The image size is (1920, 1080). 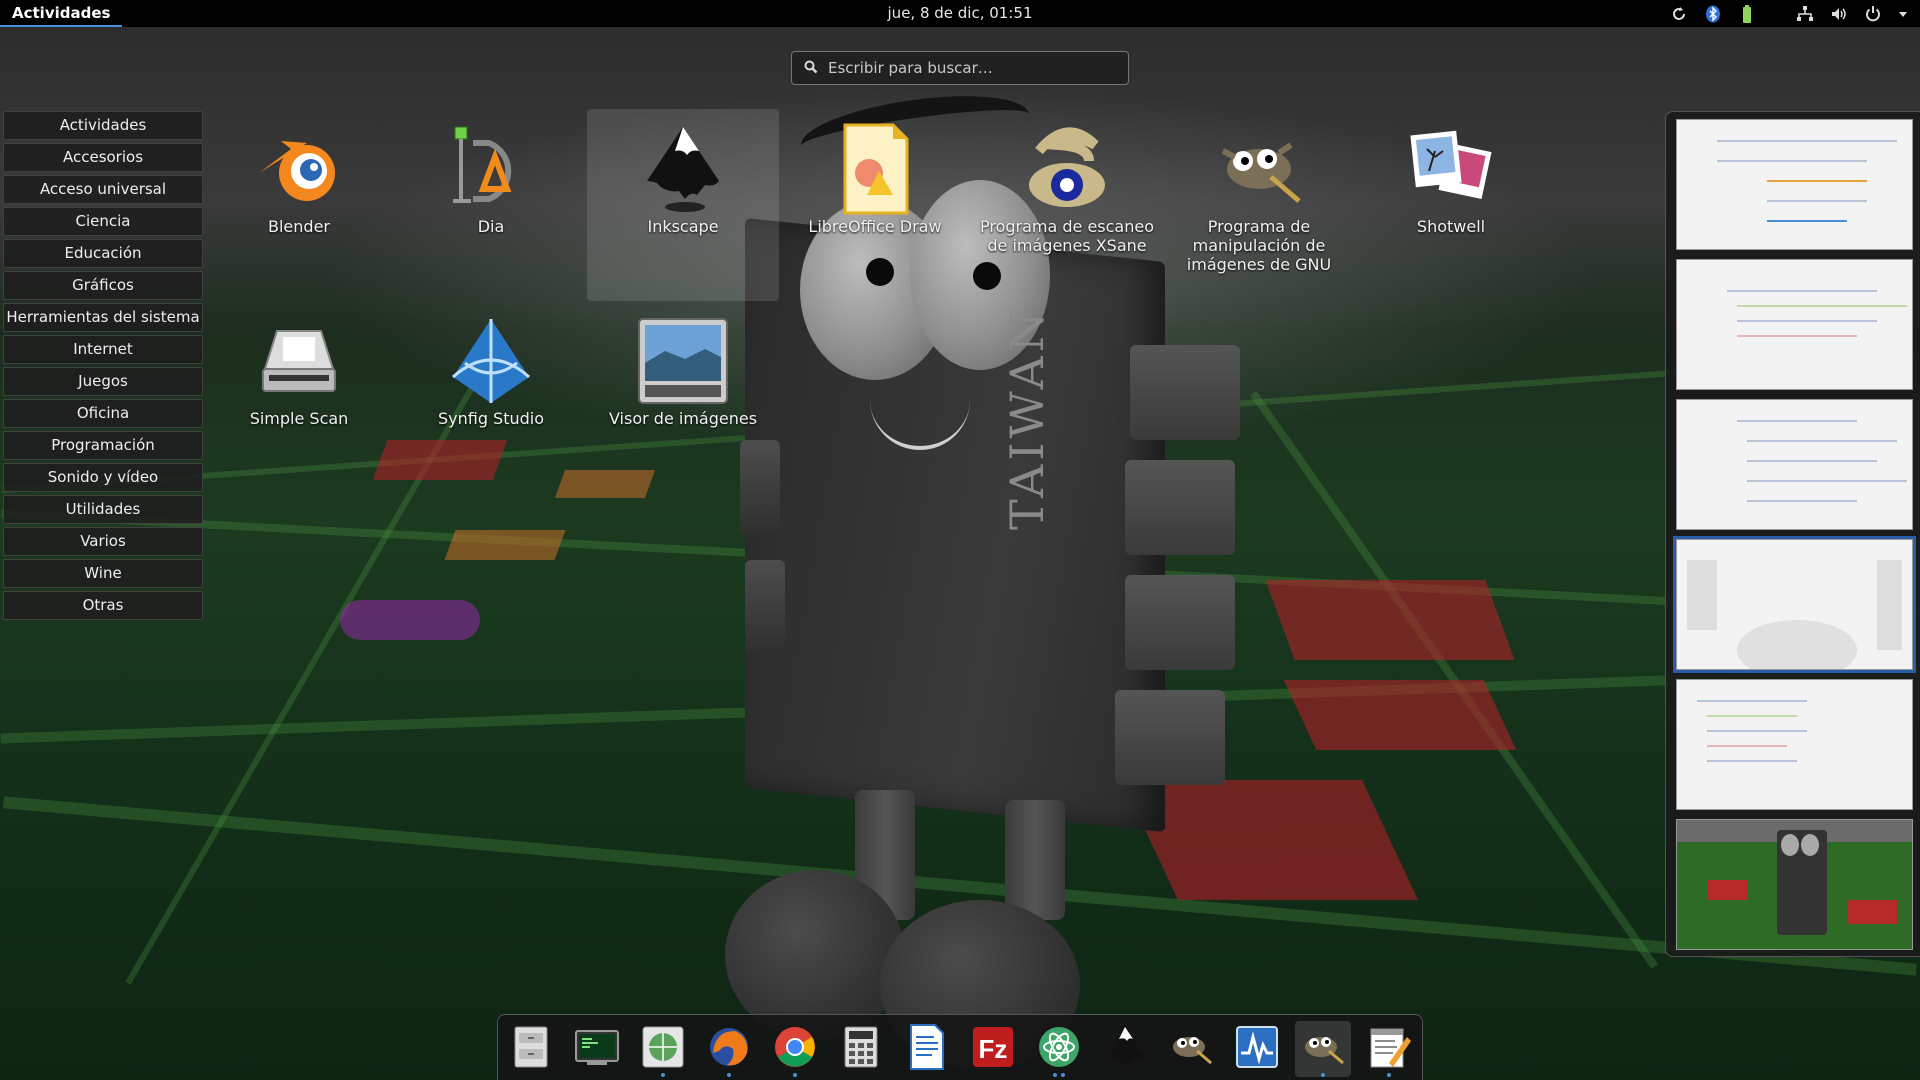 What do you see at coordinates (683, 226) in the screenshot?
I see `app-label: Inkscape` at bounding box center [683, 226].